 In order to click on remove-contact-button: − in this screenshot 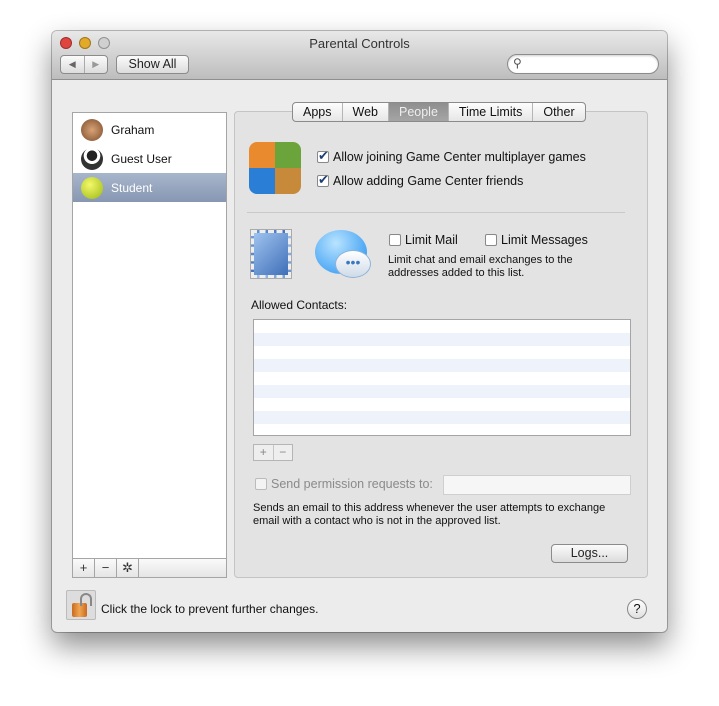, I will do `click(283, 452)`.